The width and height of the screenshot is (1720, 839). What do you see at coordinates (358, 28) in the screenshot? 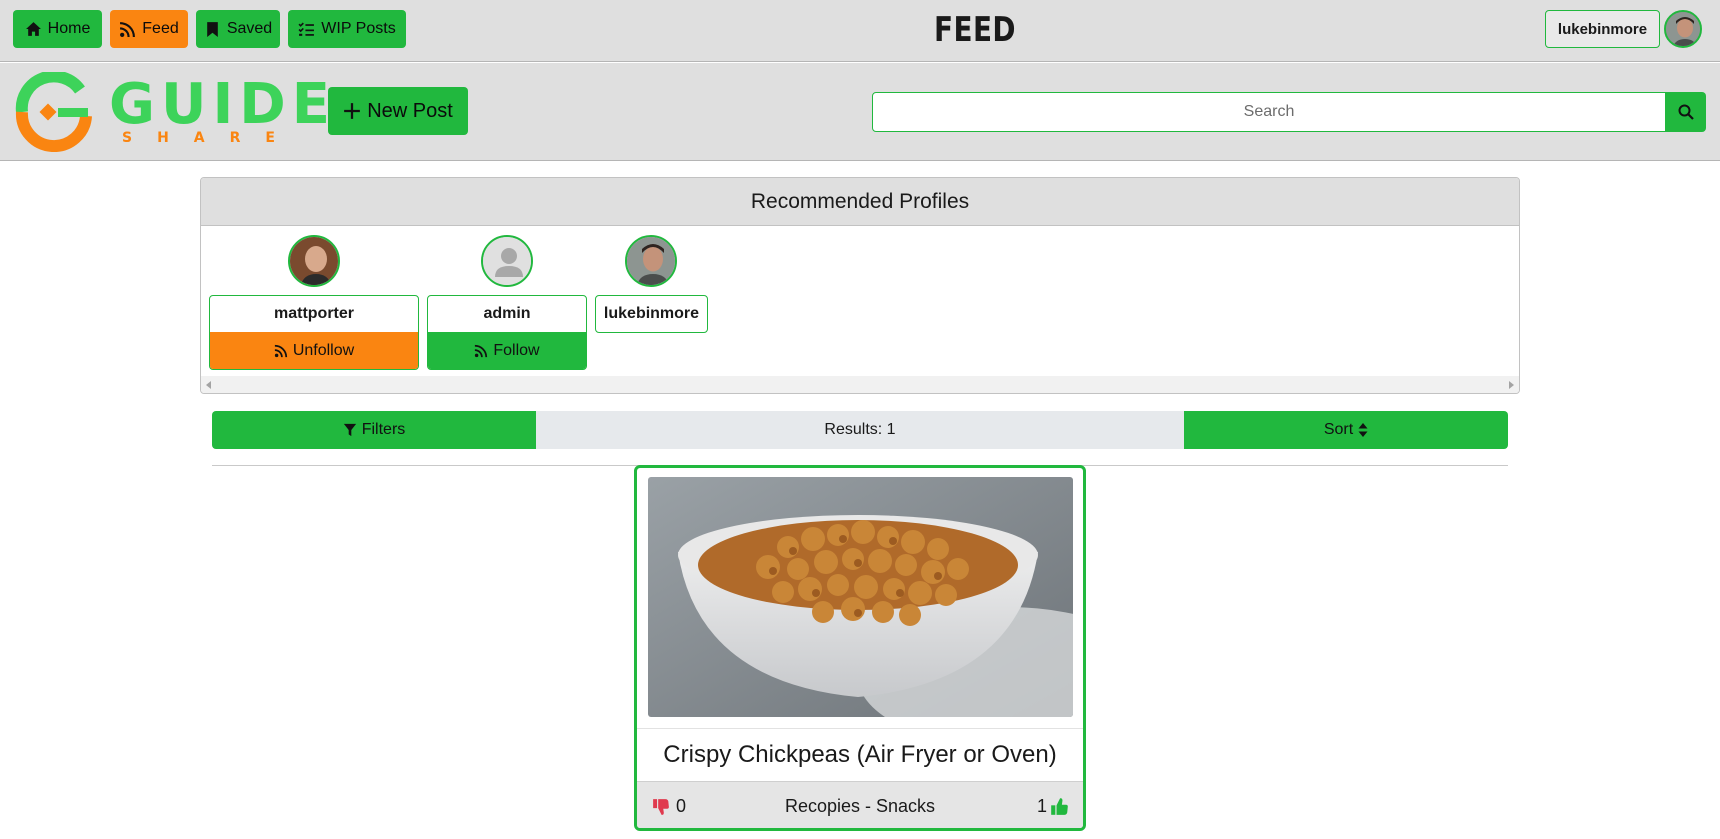
I see `wip-posts-label: WIP Posts` at bounding box center [358, 28].